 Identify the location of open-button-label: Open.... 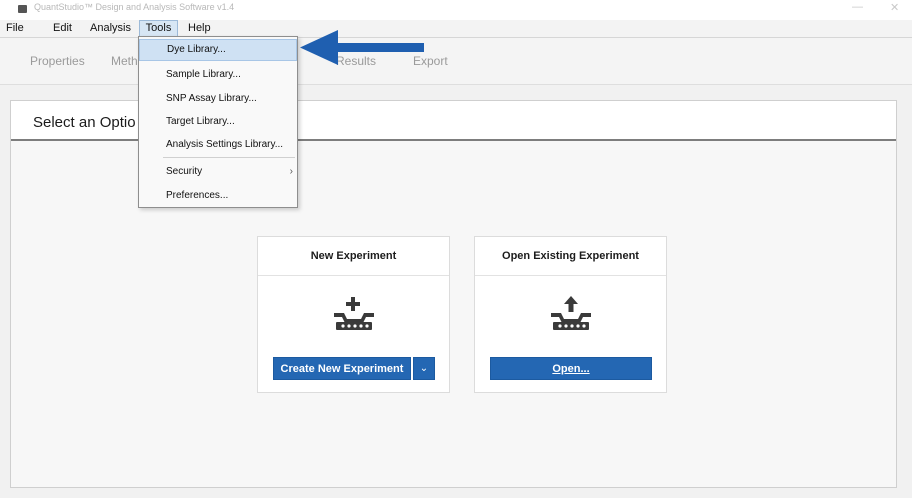
(571, 369).